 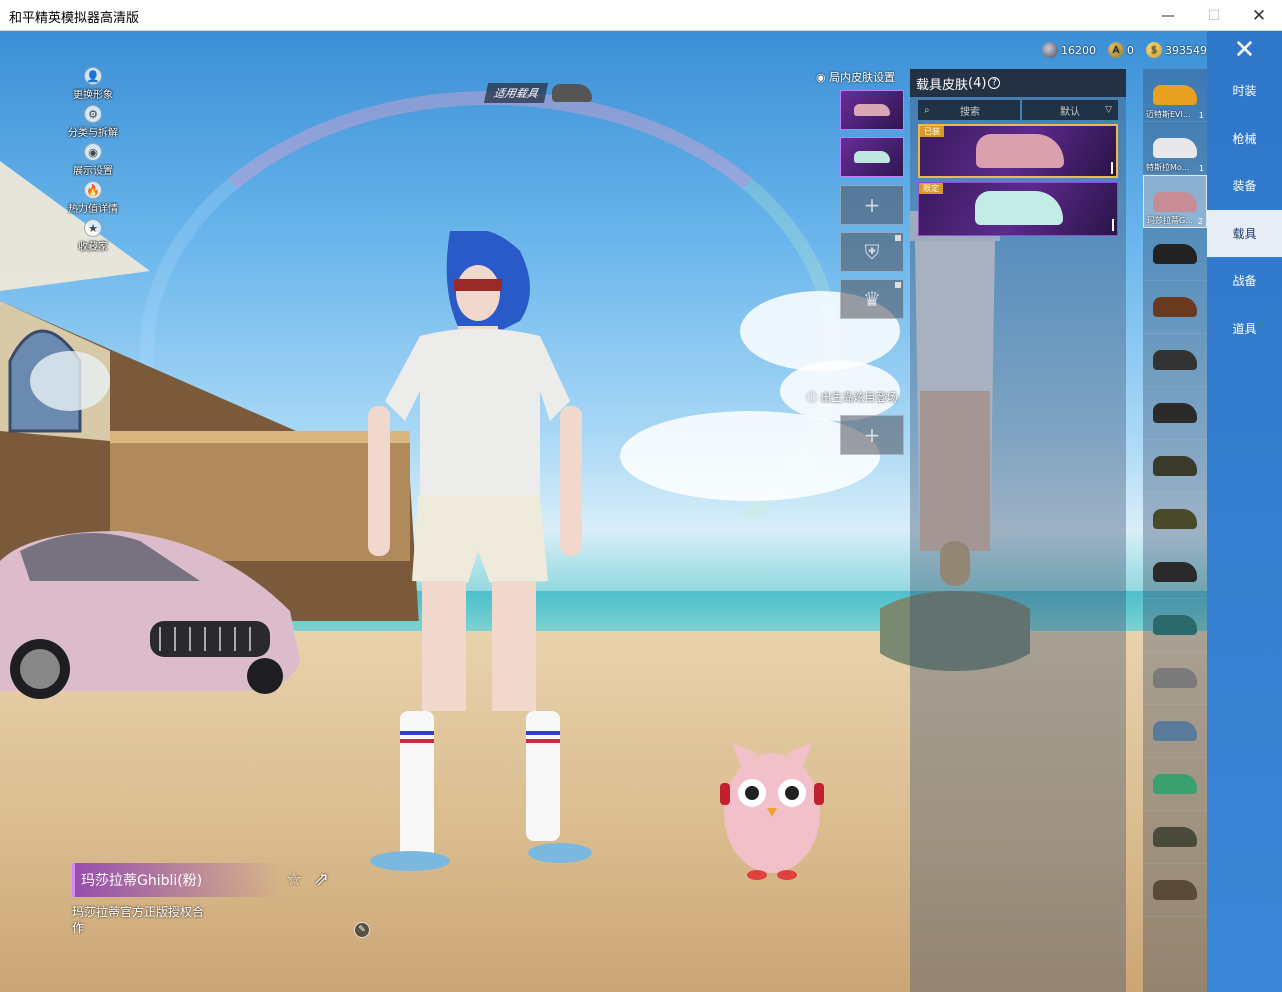 I want to click on locked-slot-crown: ♛, so click(x=872, y=299).